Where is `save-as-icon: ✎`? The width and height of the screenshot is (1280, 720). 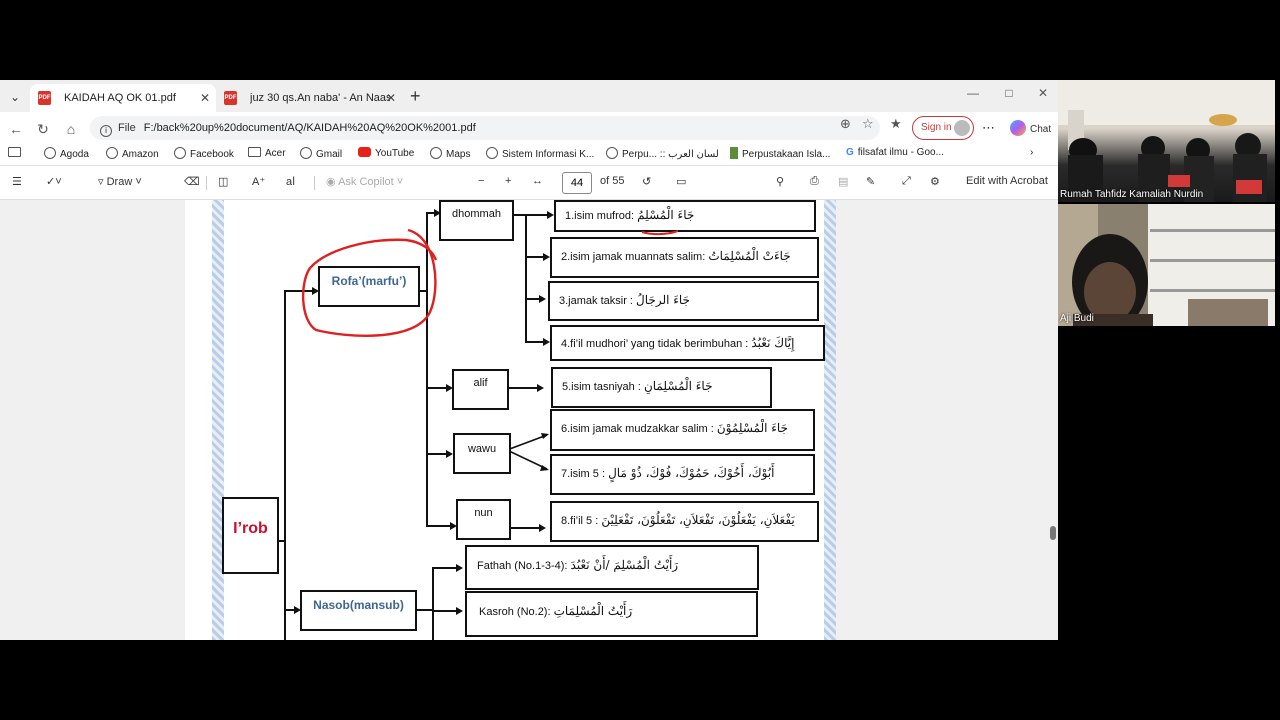
save-as-icon: ✎ is located at coordinates (870, 181).